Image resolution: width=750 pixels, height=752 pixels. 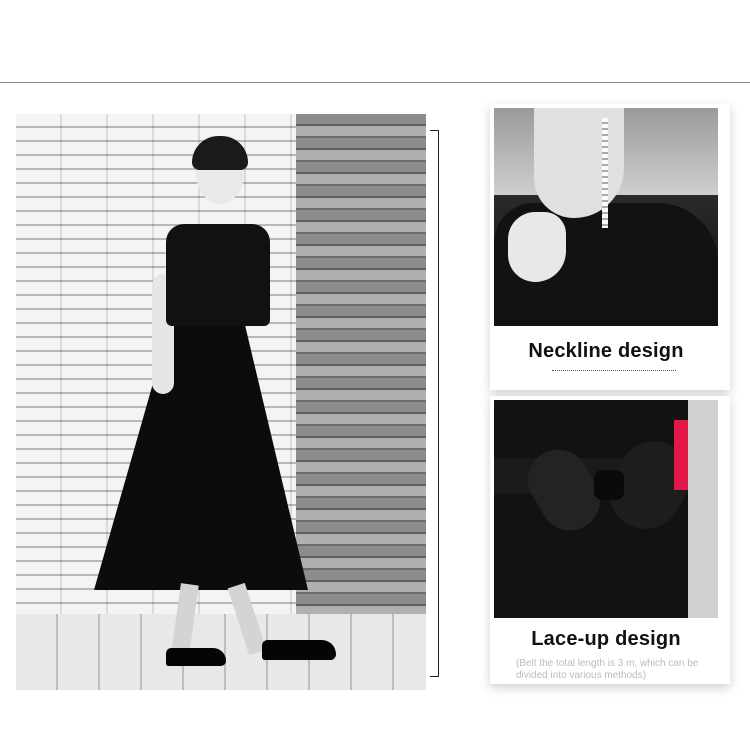 I want to click on arm, so click(x=703, y=509).